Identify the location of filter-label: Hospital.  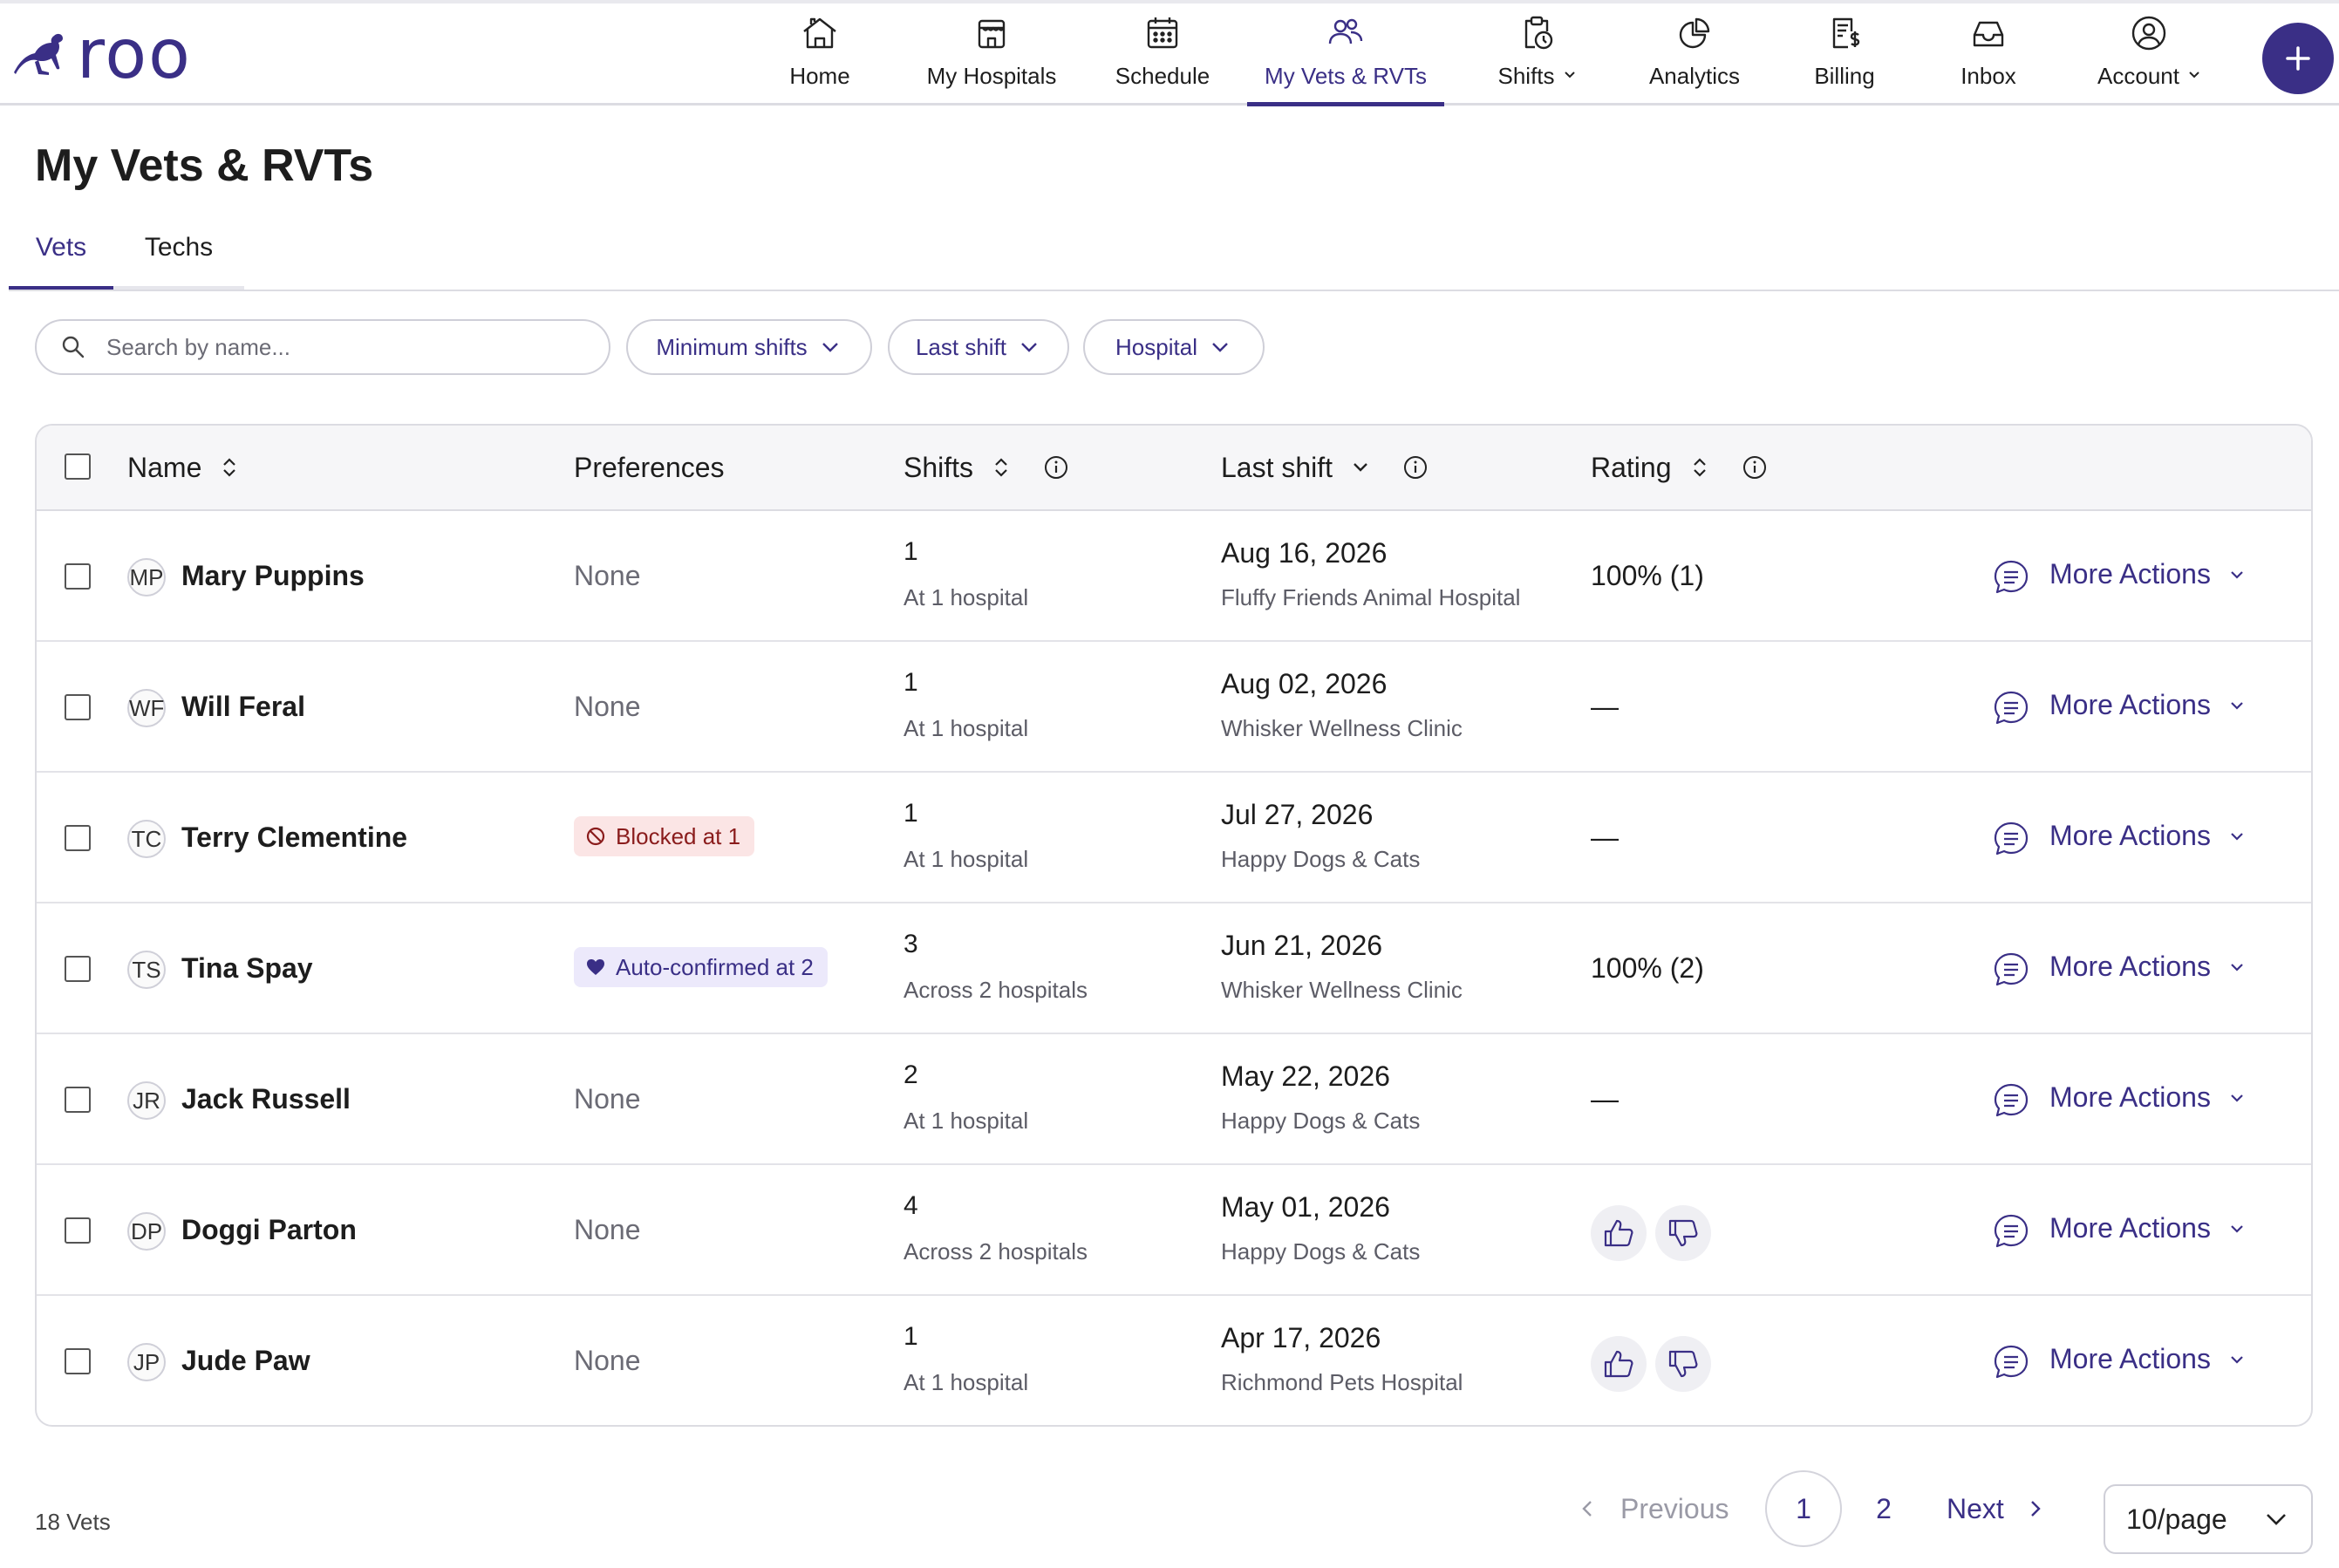
(1156, 346).